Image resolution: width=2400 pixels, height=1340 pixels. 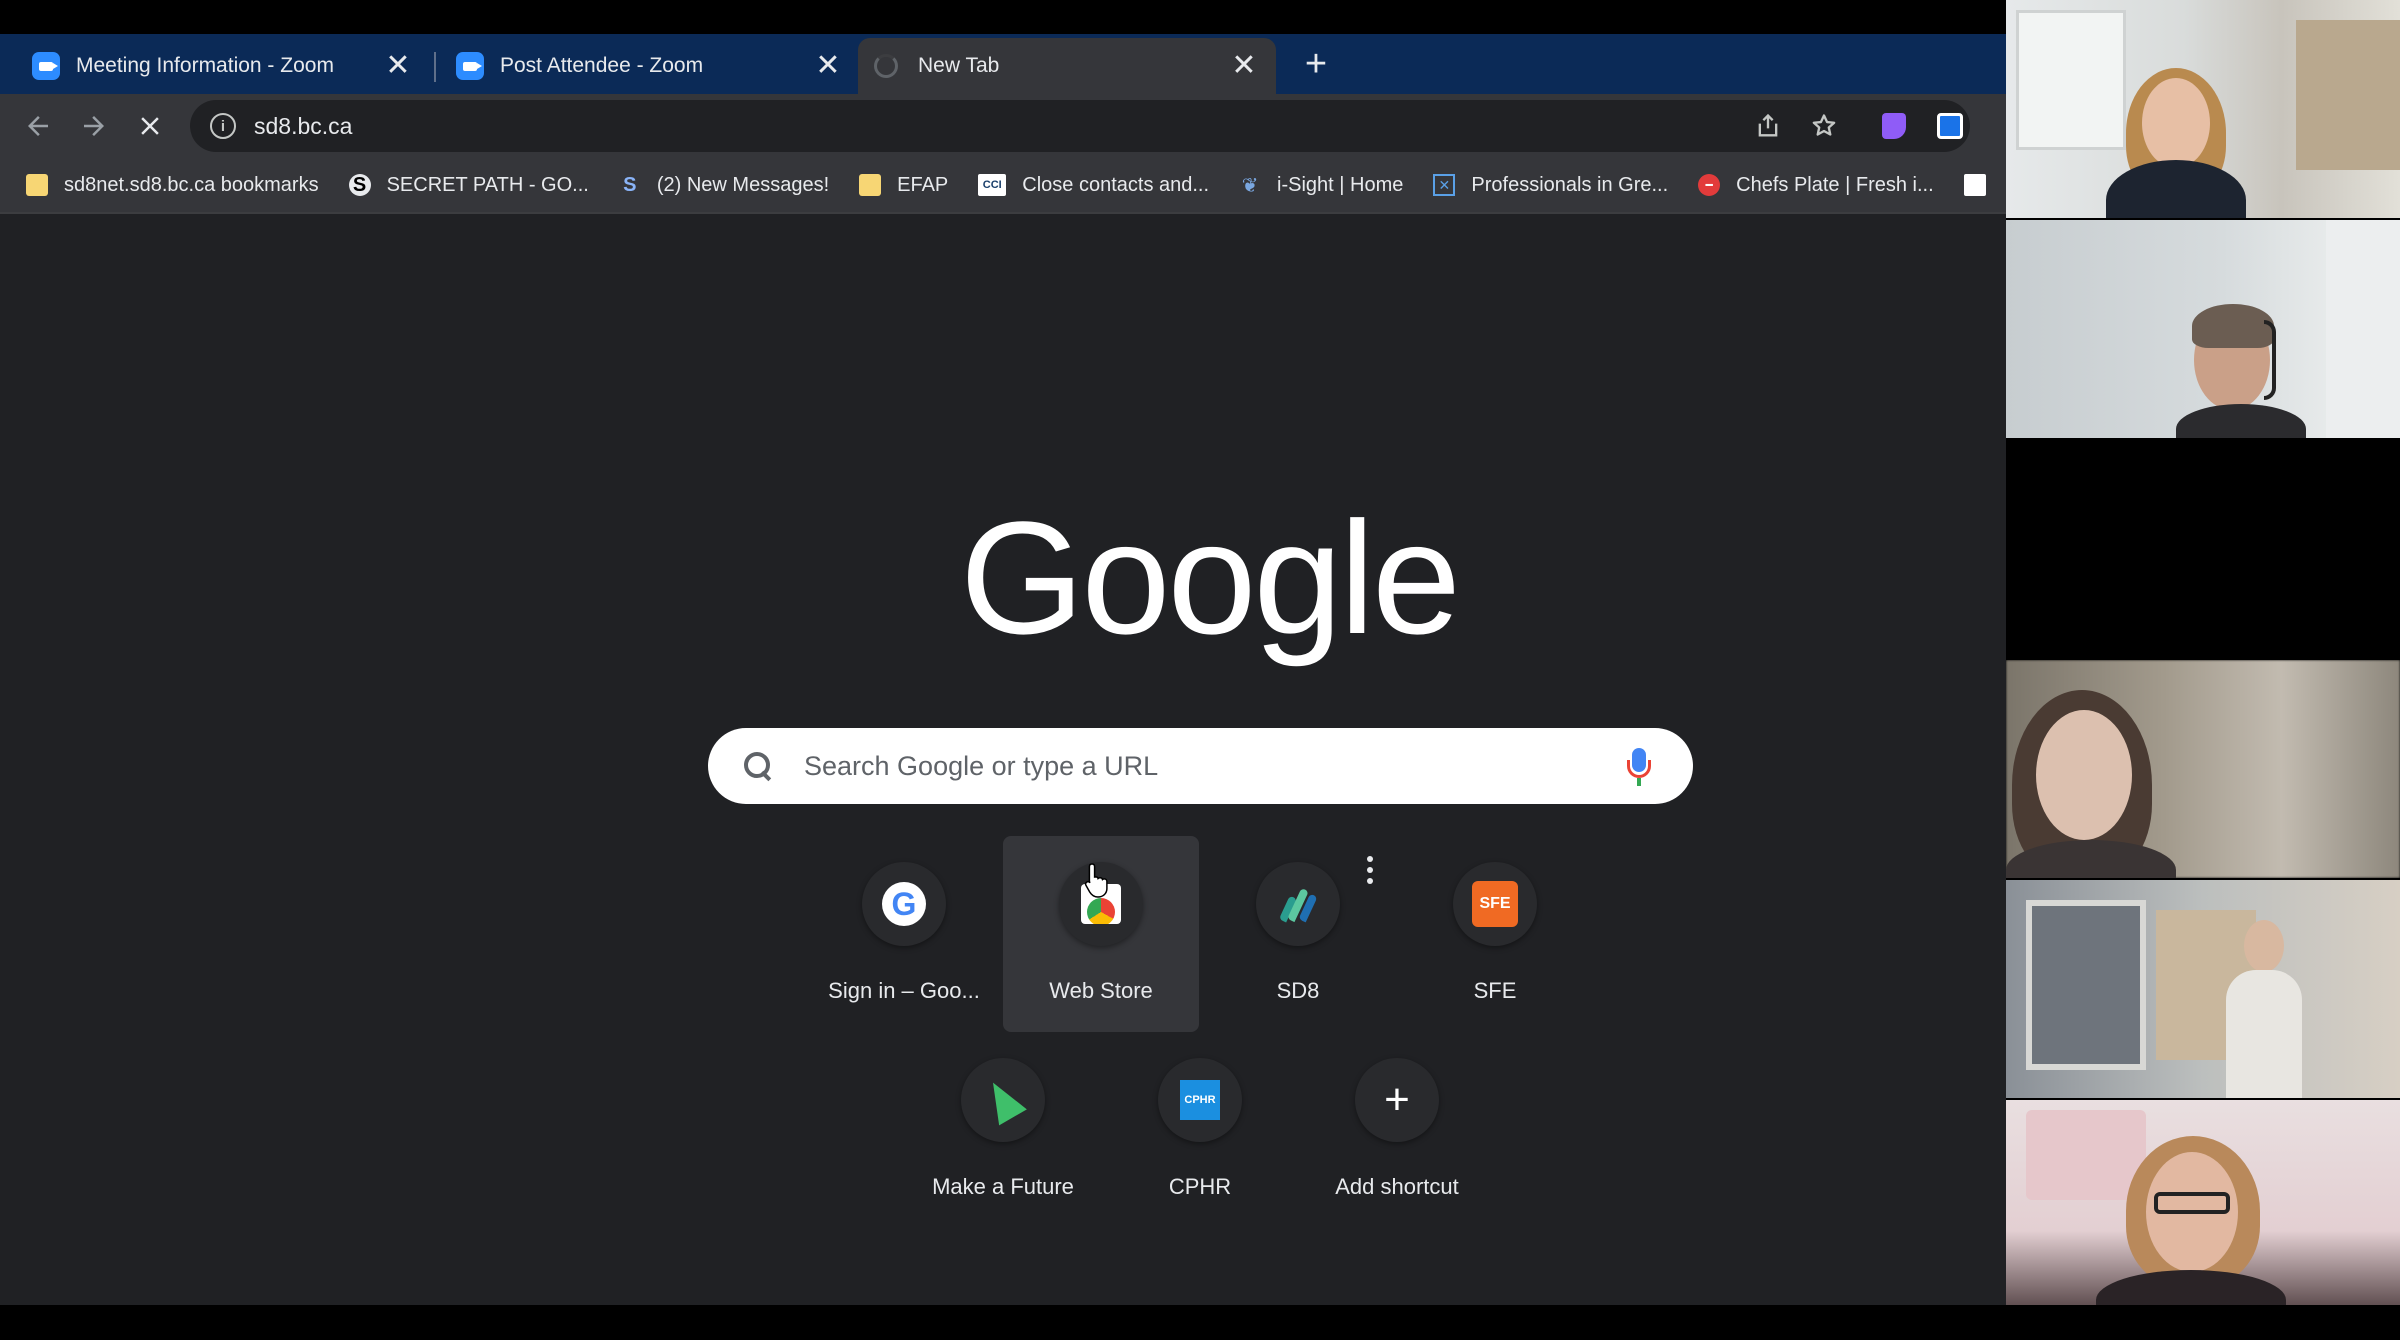 What do you see at coordinates (630, 184) in the screenshot?
I see `messages-icon: S` at bounding box center [630, 184].